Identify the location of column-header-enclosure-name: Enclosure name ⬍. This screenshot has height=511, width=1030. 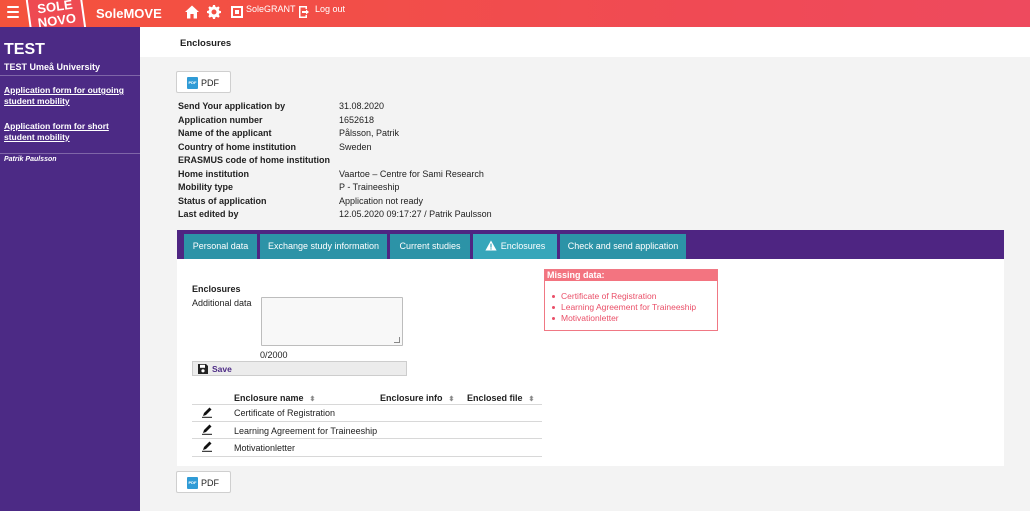
(274, 398).